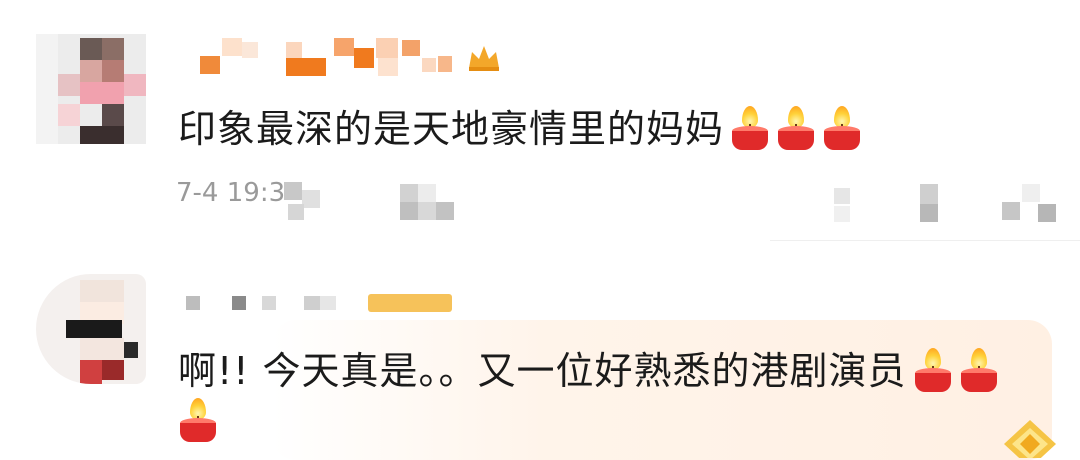 The image size is (1080, 460). What do you see at coordinates (410, 303) in the screenshot?
I see `level-badge` at bounding box center [410, 303].